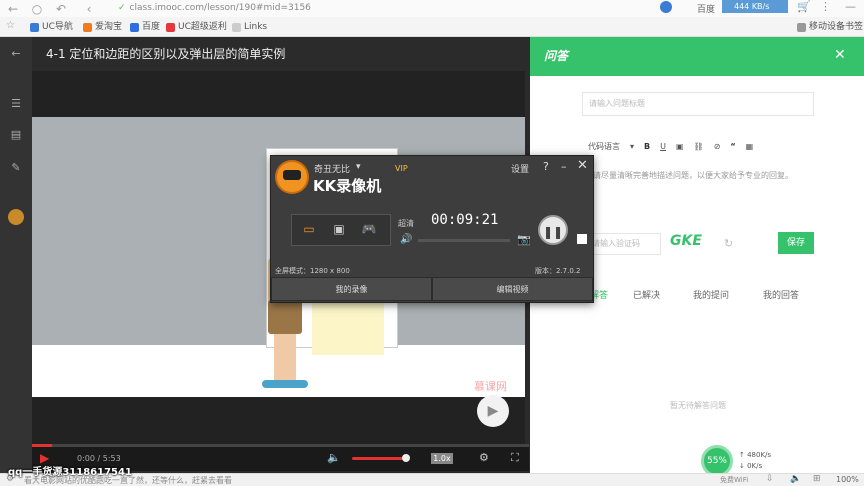  I want to click on back-icon: ←, so click(13, 9).